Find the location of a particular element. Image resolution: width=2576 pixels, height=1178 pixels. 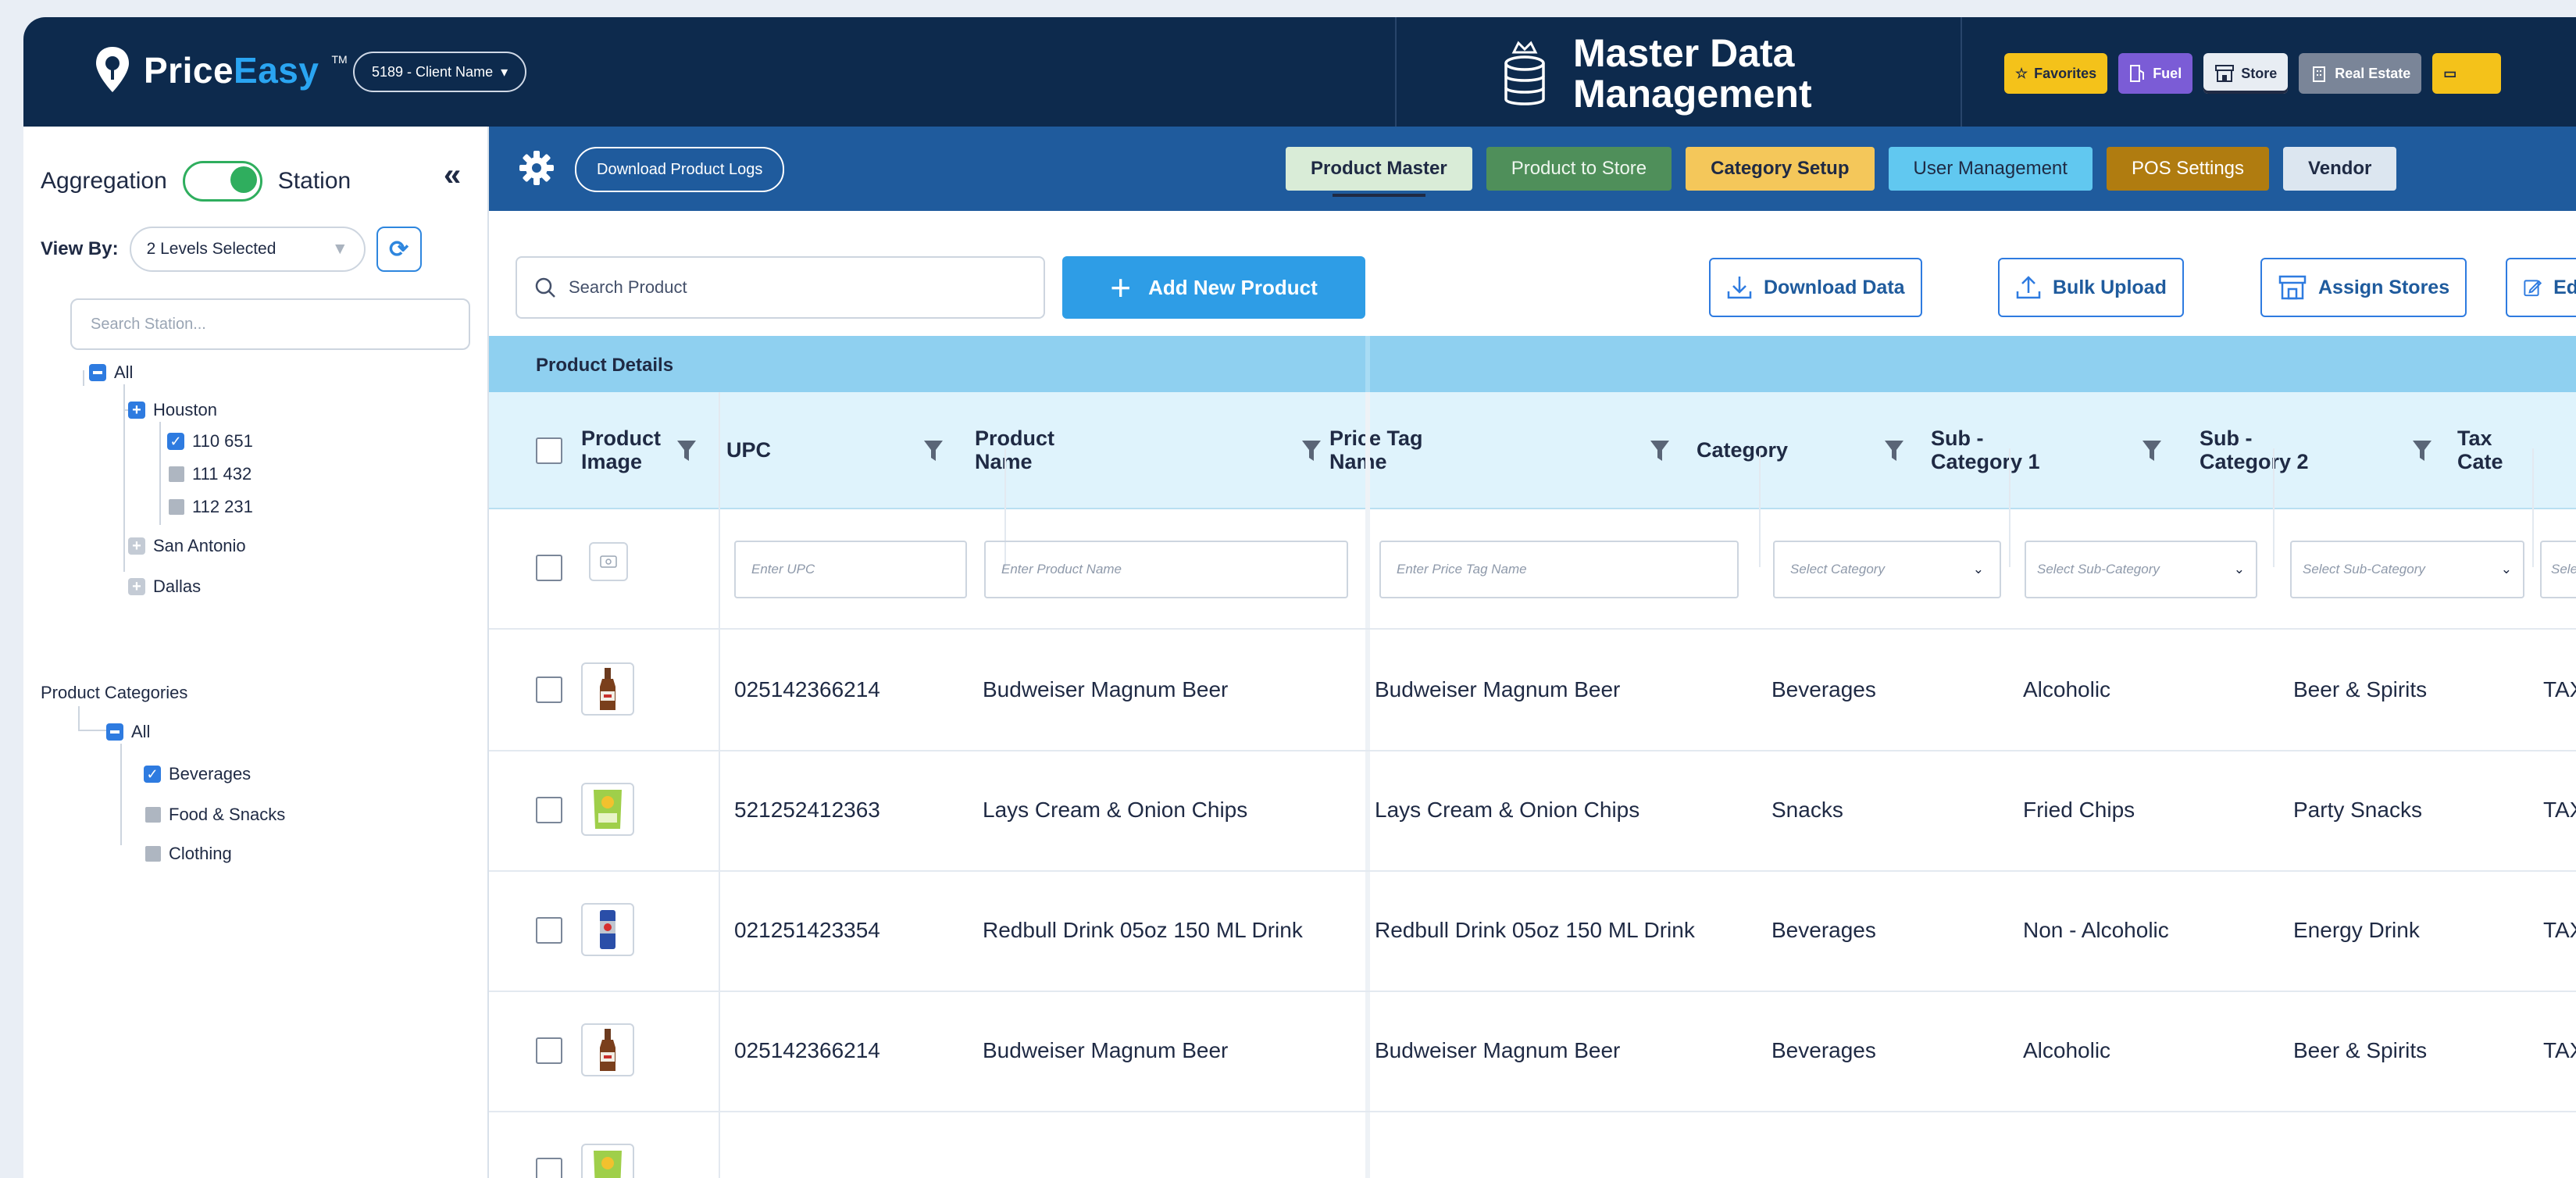

tree-node-san-antonio: + San Antonio is located at coordinates (187, 546).